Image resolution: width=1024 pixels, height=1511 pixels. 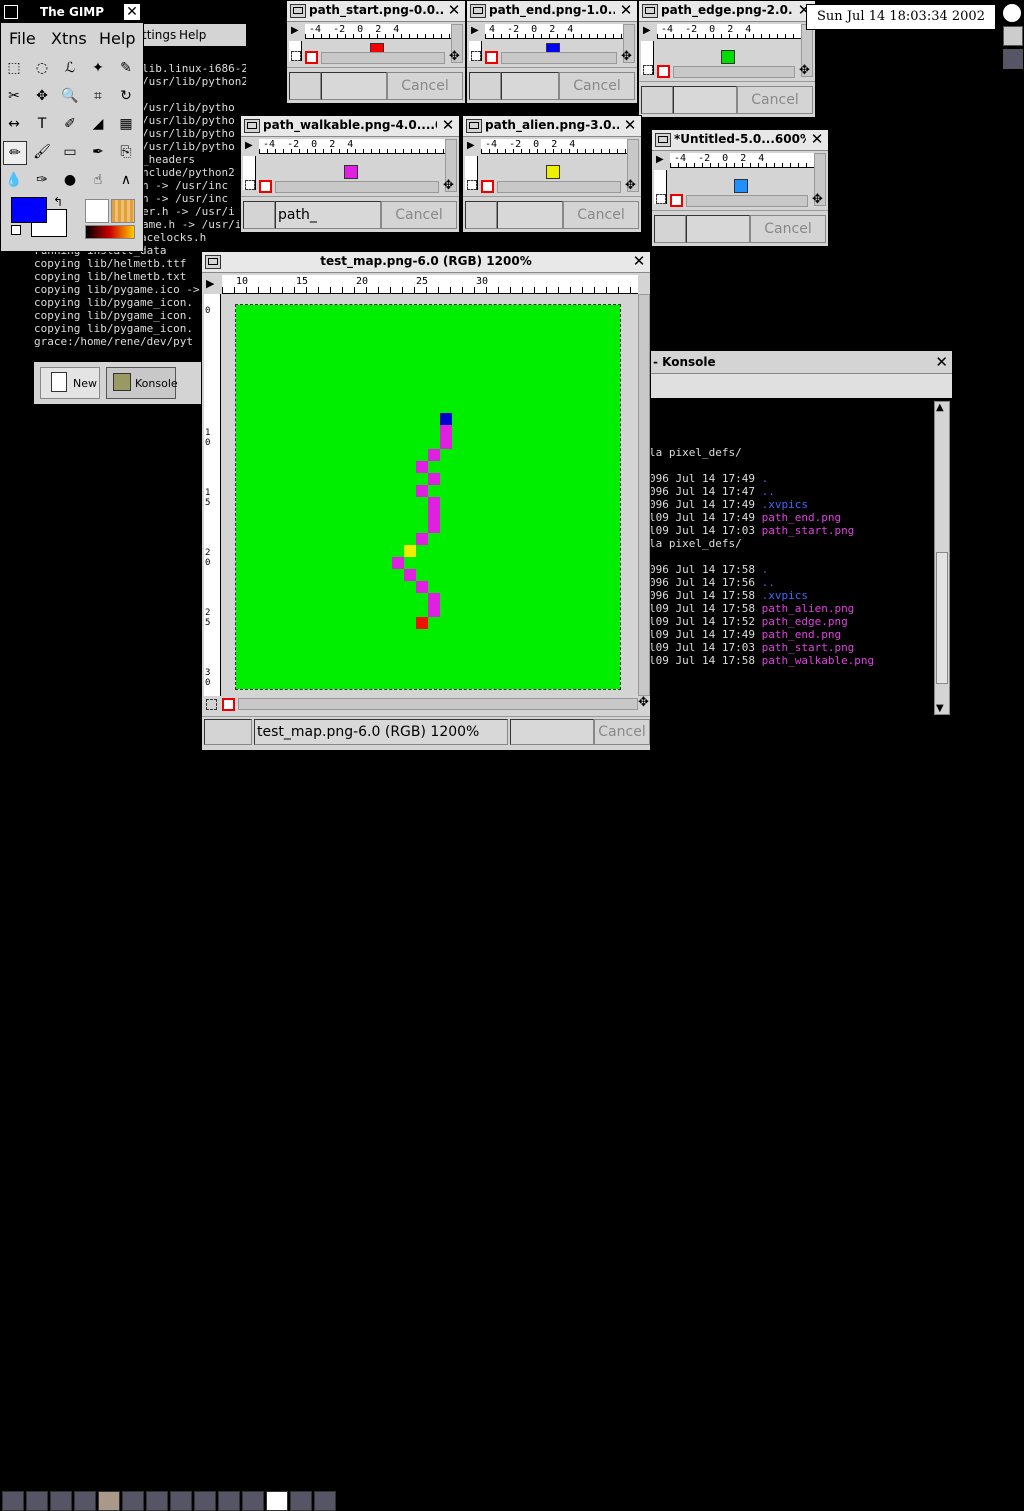 What do you see at coordinates (98, 124) in the screenshot?
I see `bucket-fill-tool-icon: ◢` at bounding box center [98, 124].